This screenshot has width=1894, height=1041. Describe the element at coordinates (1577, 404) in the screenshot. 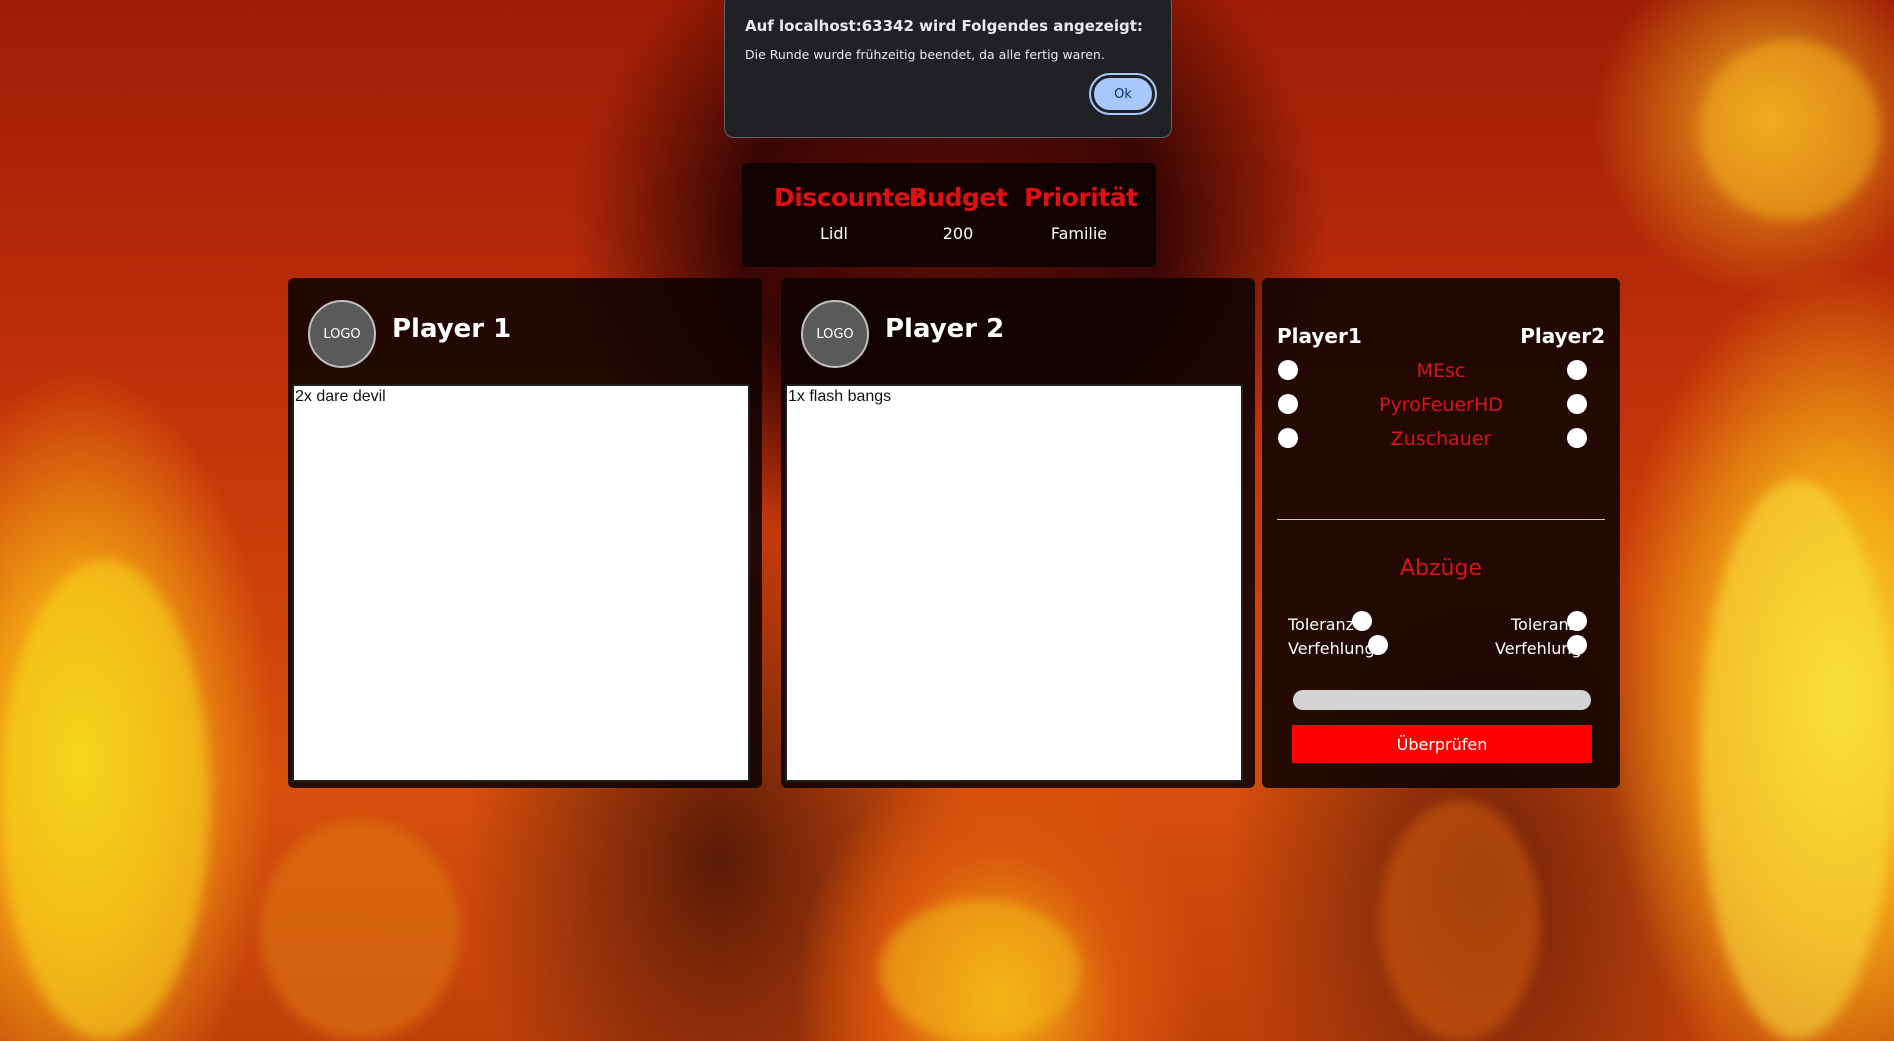

I see `vote-radio-p2-pyrofeuerhd` at that location.